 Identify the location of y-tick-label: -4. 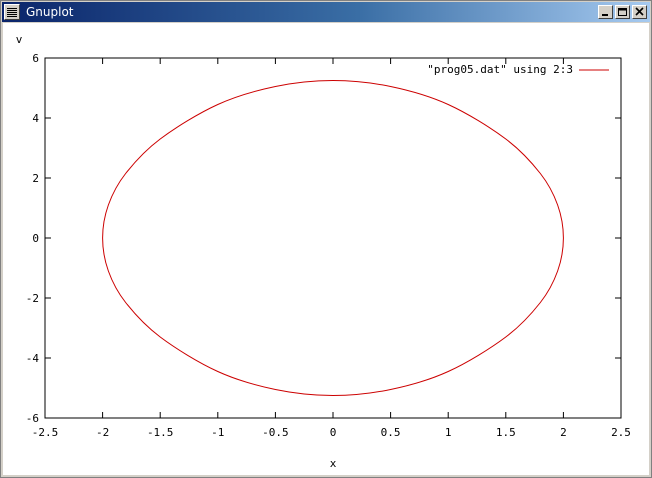
(33, 358).